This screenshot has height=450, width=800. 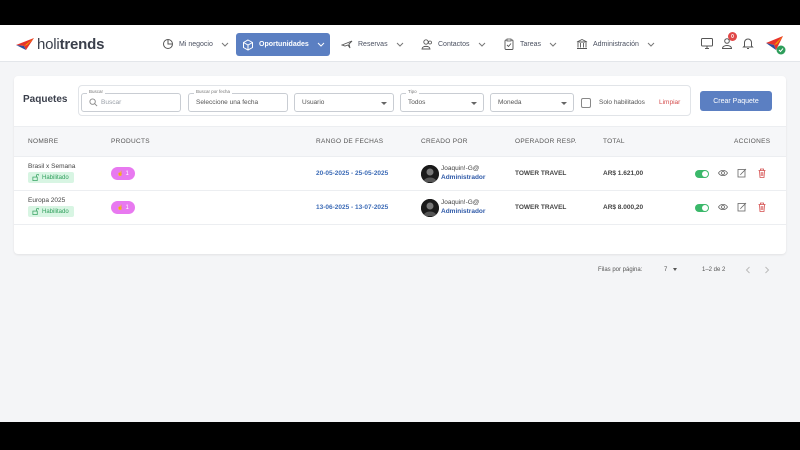 I want to click on column-header-total: TOTAL, so click(x=614, y=141).